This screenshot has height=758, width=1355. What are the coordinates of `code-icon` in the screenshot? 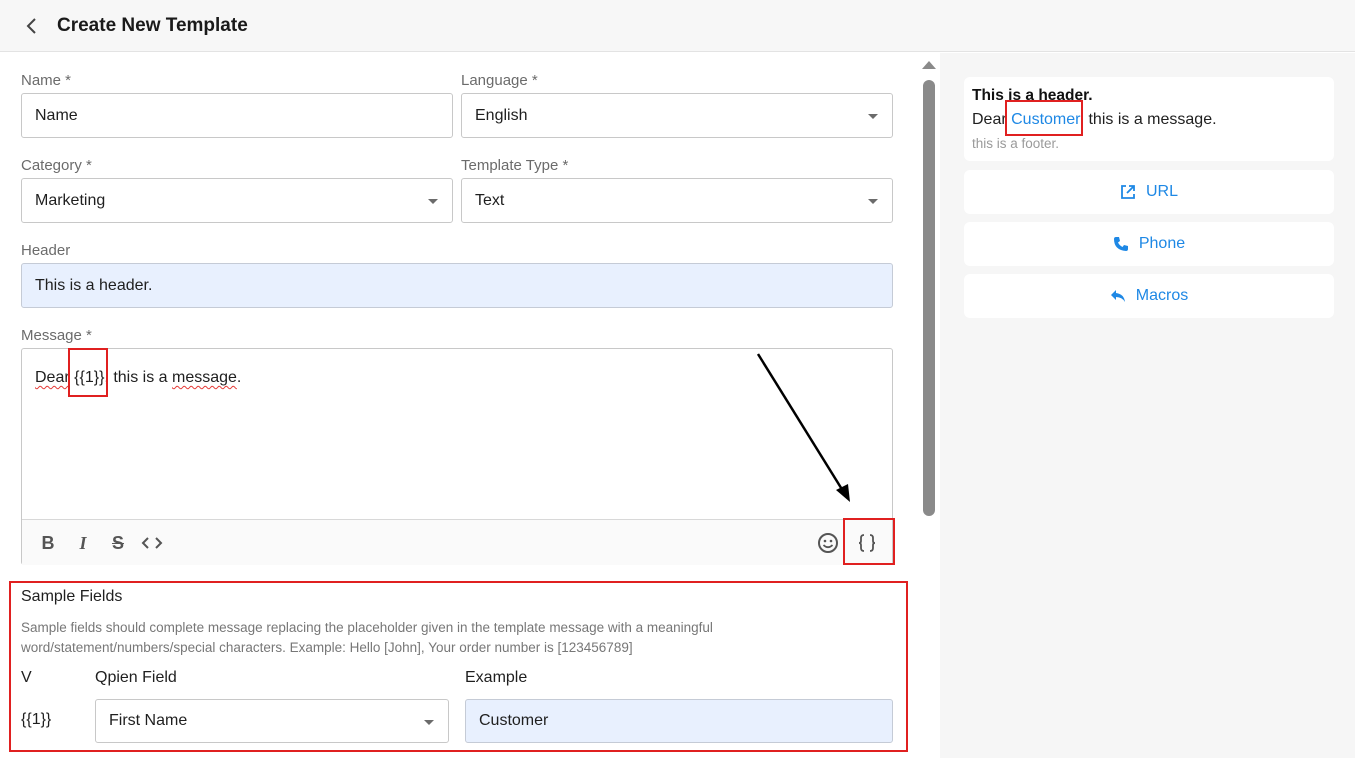 It's located at (152, 543).